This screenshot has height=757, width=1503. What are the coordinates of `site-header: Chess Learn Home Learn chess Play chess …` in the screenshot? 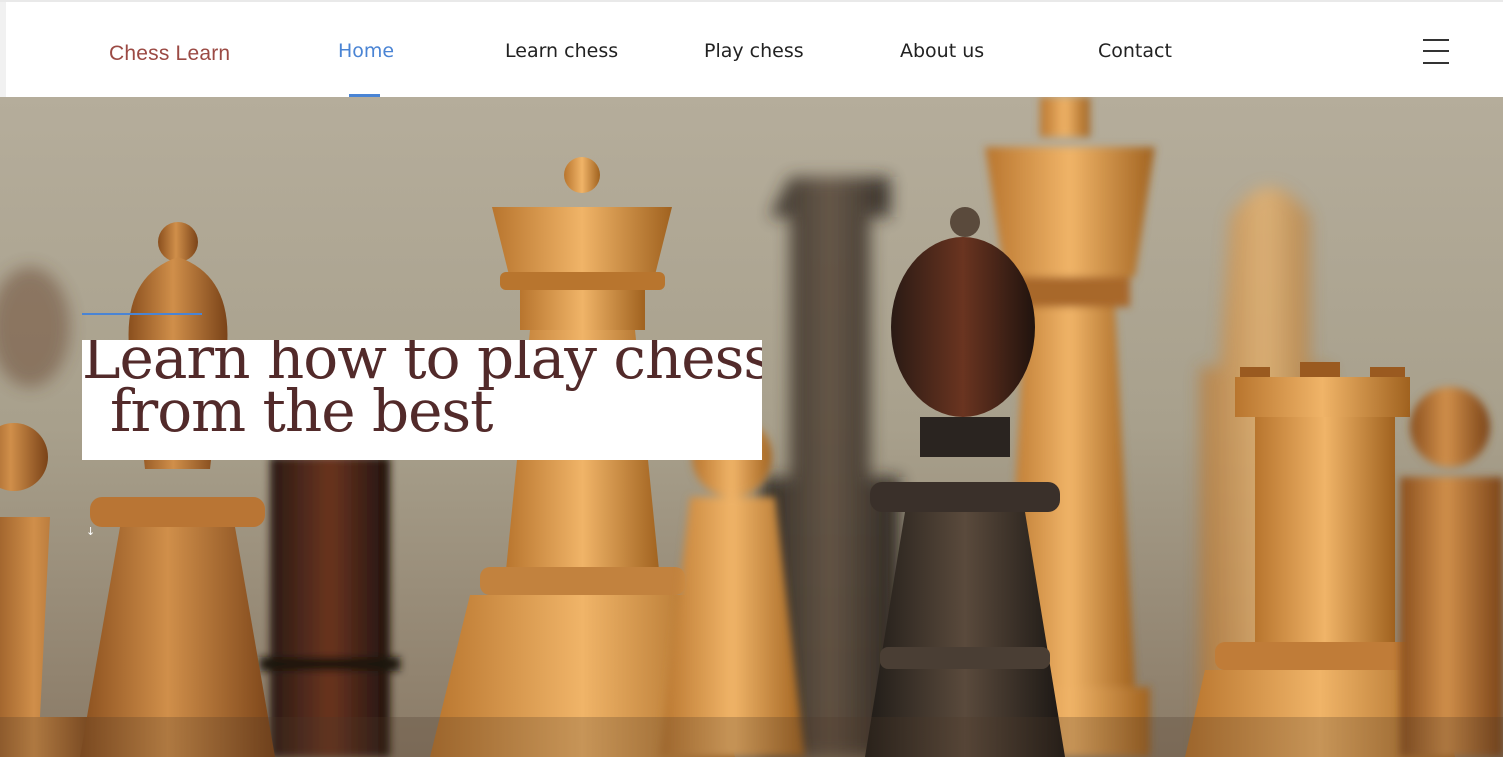 It's located at (751, 48).